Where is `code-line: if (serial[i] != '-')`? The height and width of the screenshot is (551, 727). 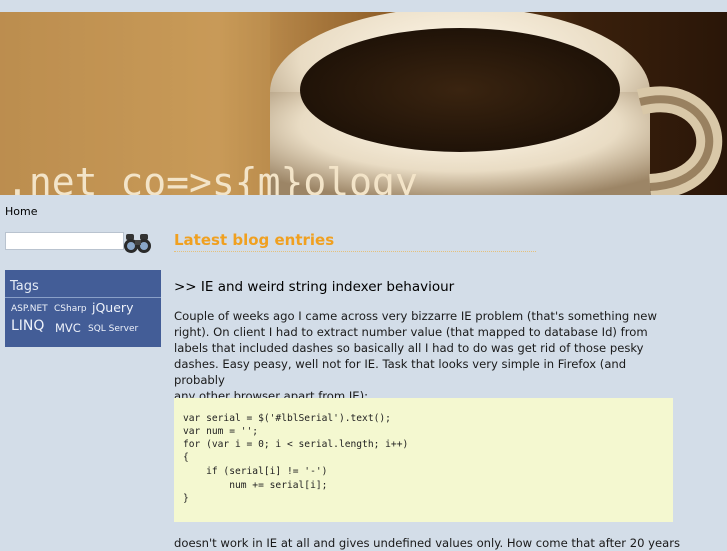 code-line: if (serial[i] != '-') is located at coordinates (255, 471).